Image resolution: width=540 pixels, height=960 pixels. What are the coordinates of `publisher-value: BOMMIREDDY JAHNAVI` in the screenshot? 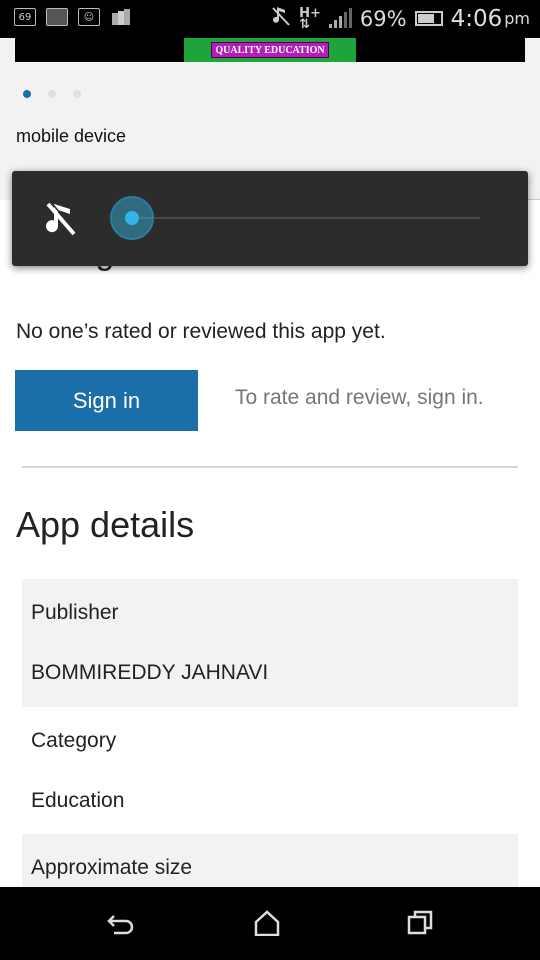 It's located at (150, 672).